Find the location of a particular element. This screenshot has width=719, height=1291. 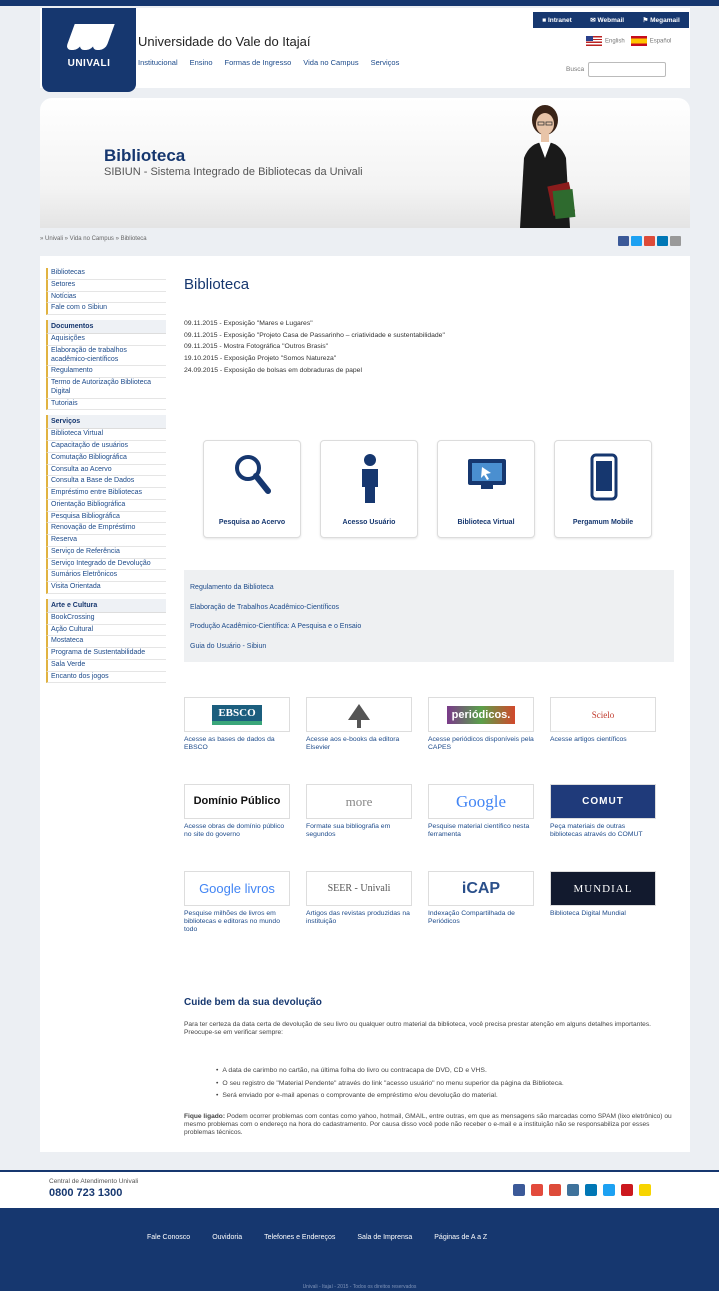

twitter-share-icon is located at coordinates (636, 241).